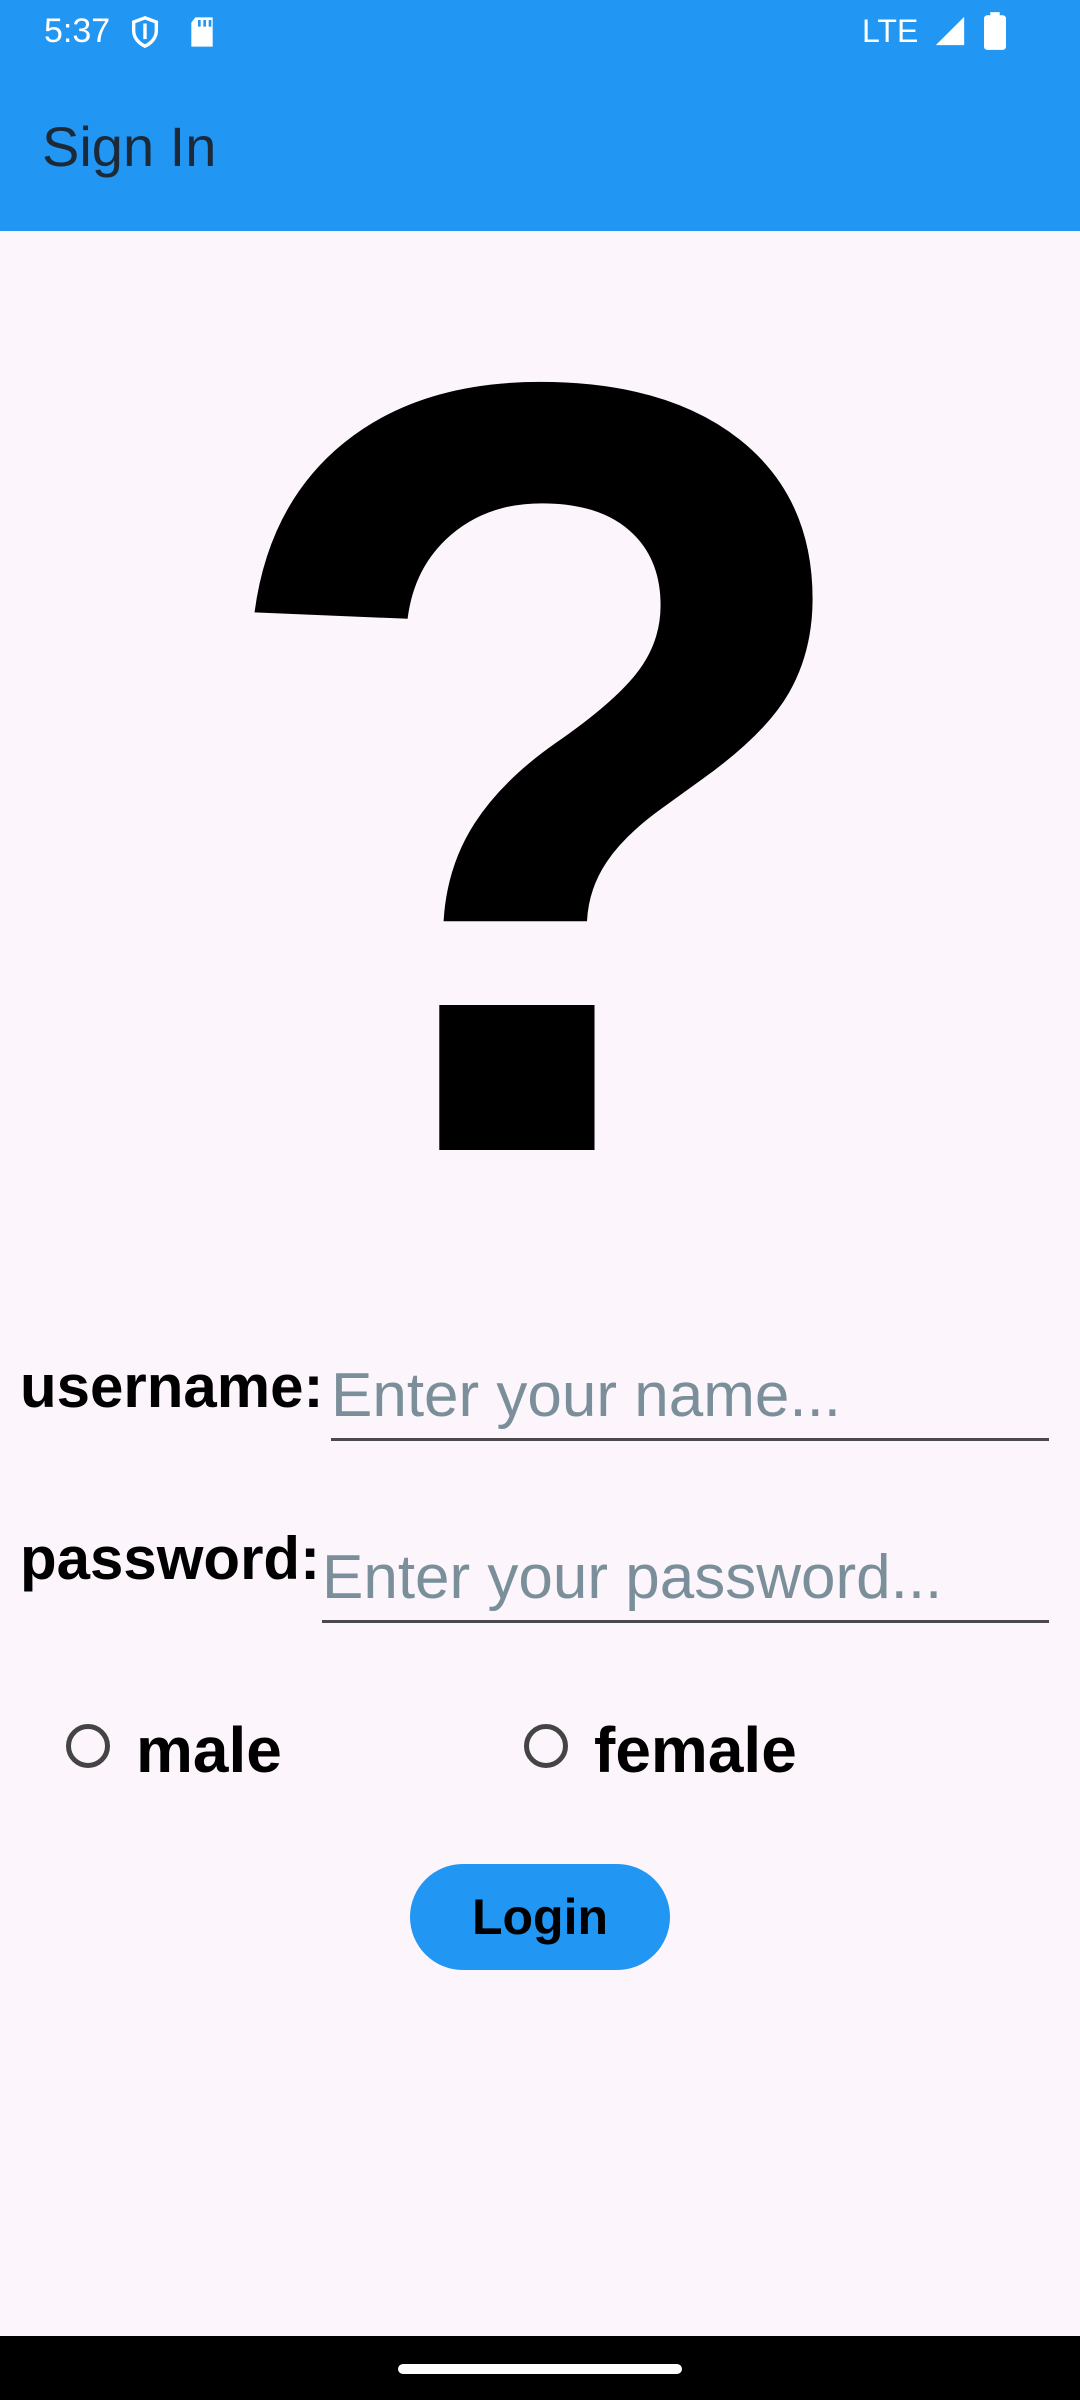 The height and width of the screenshot is (2400, 1080). I want to click on home-gesture-handle, so click(540, 2369).